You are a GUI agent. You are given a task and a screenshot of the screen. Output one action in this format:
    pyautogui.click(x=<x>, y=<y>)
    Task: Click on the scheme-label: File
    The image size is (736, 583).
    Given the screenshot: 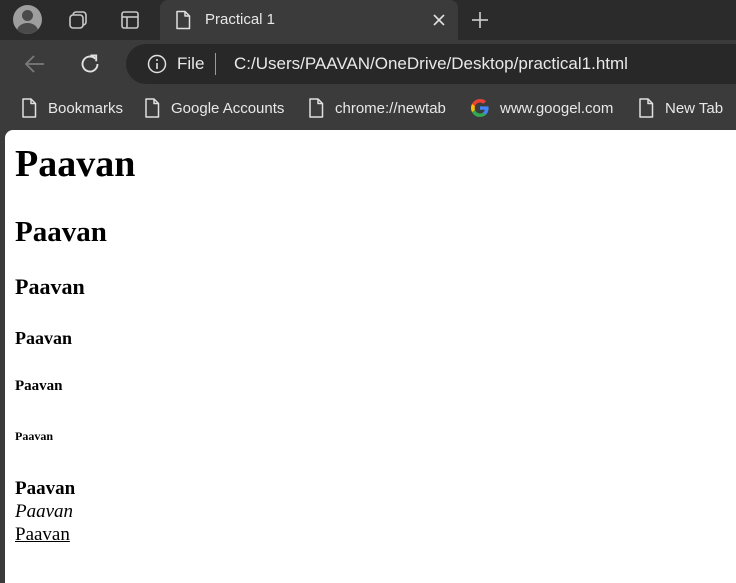 What is the action you would take?
    pyautogui.click(x=191, y=63)
    